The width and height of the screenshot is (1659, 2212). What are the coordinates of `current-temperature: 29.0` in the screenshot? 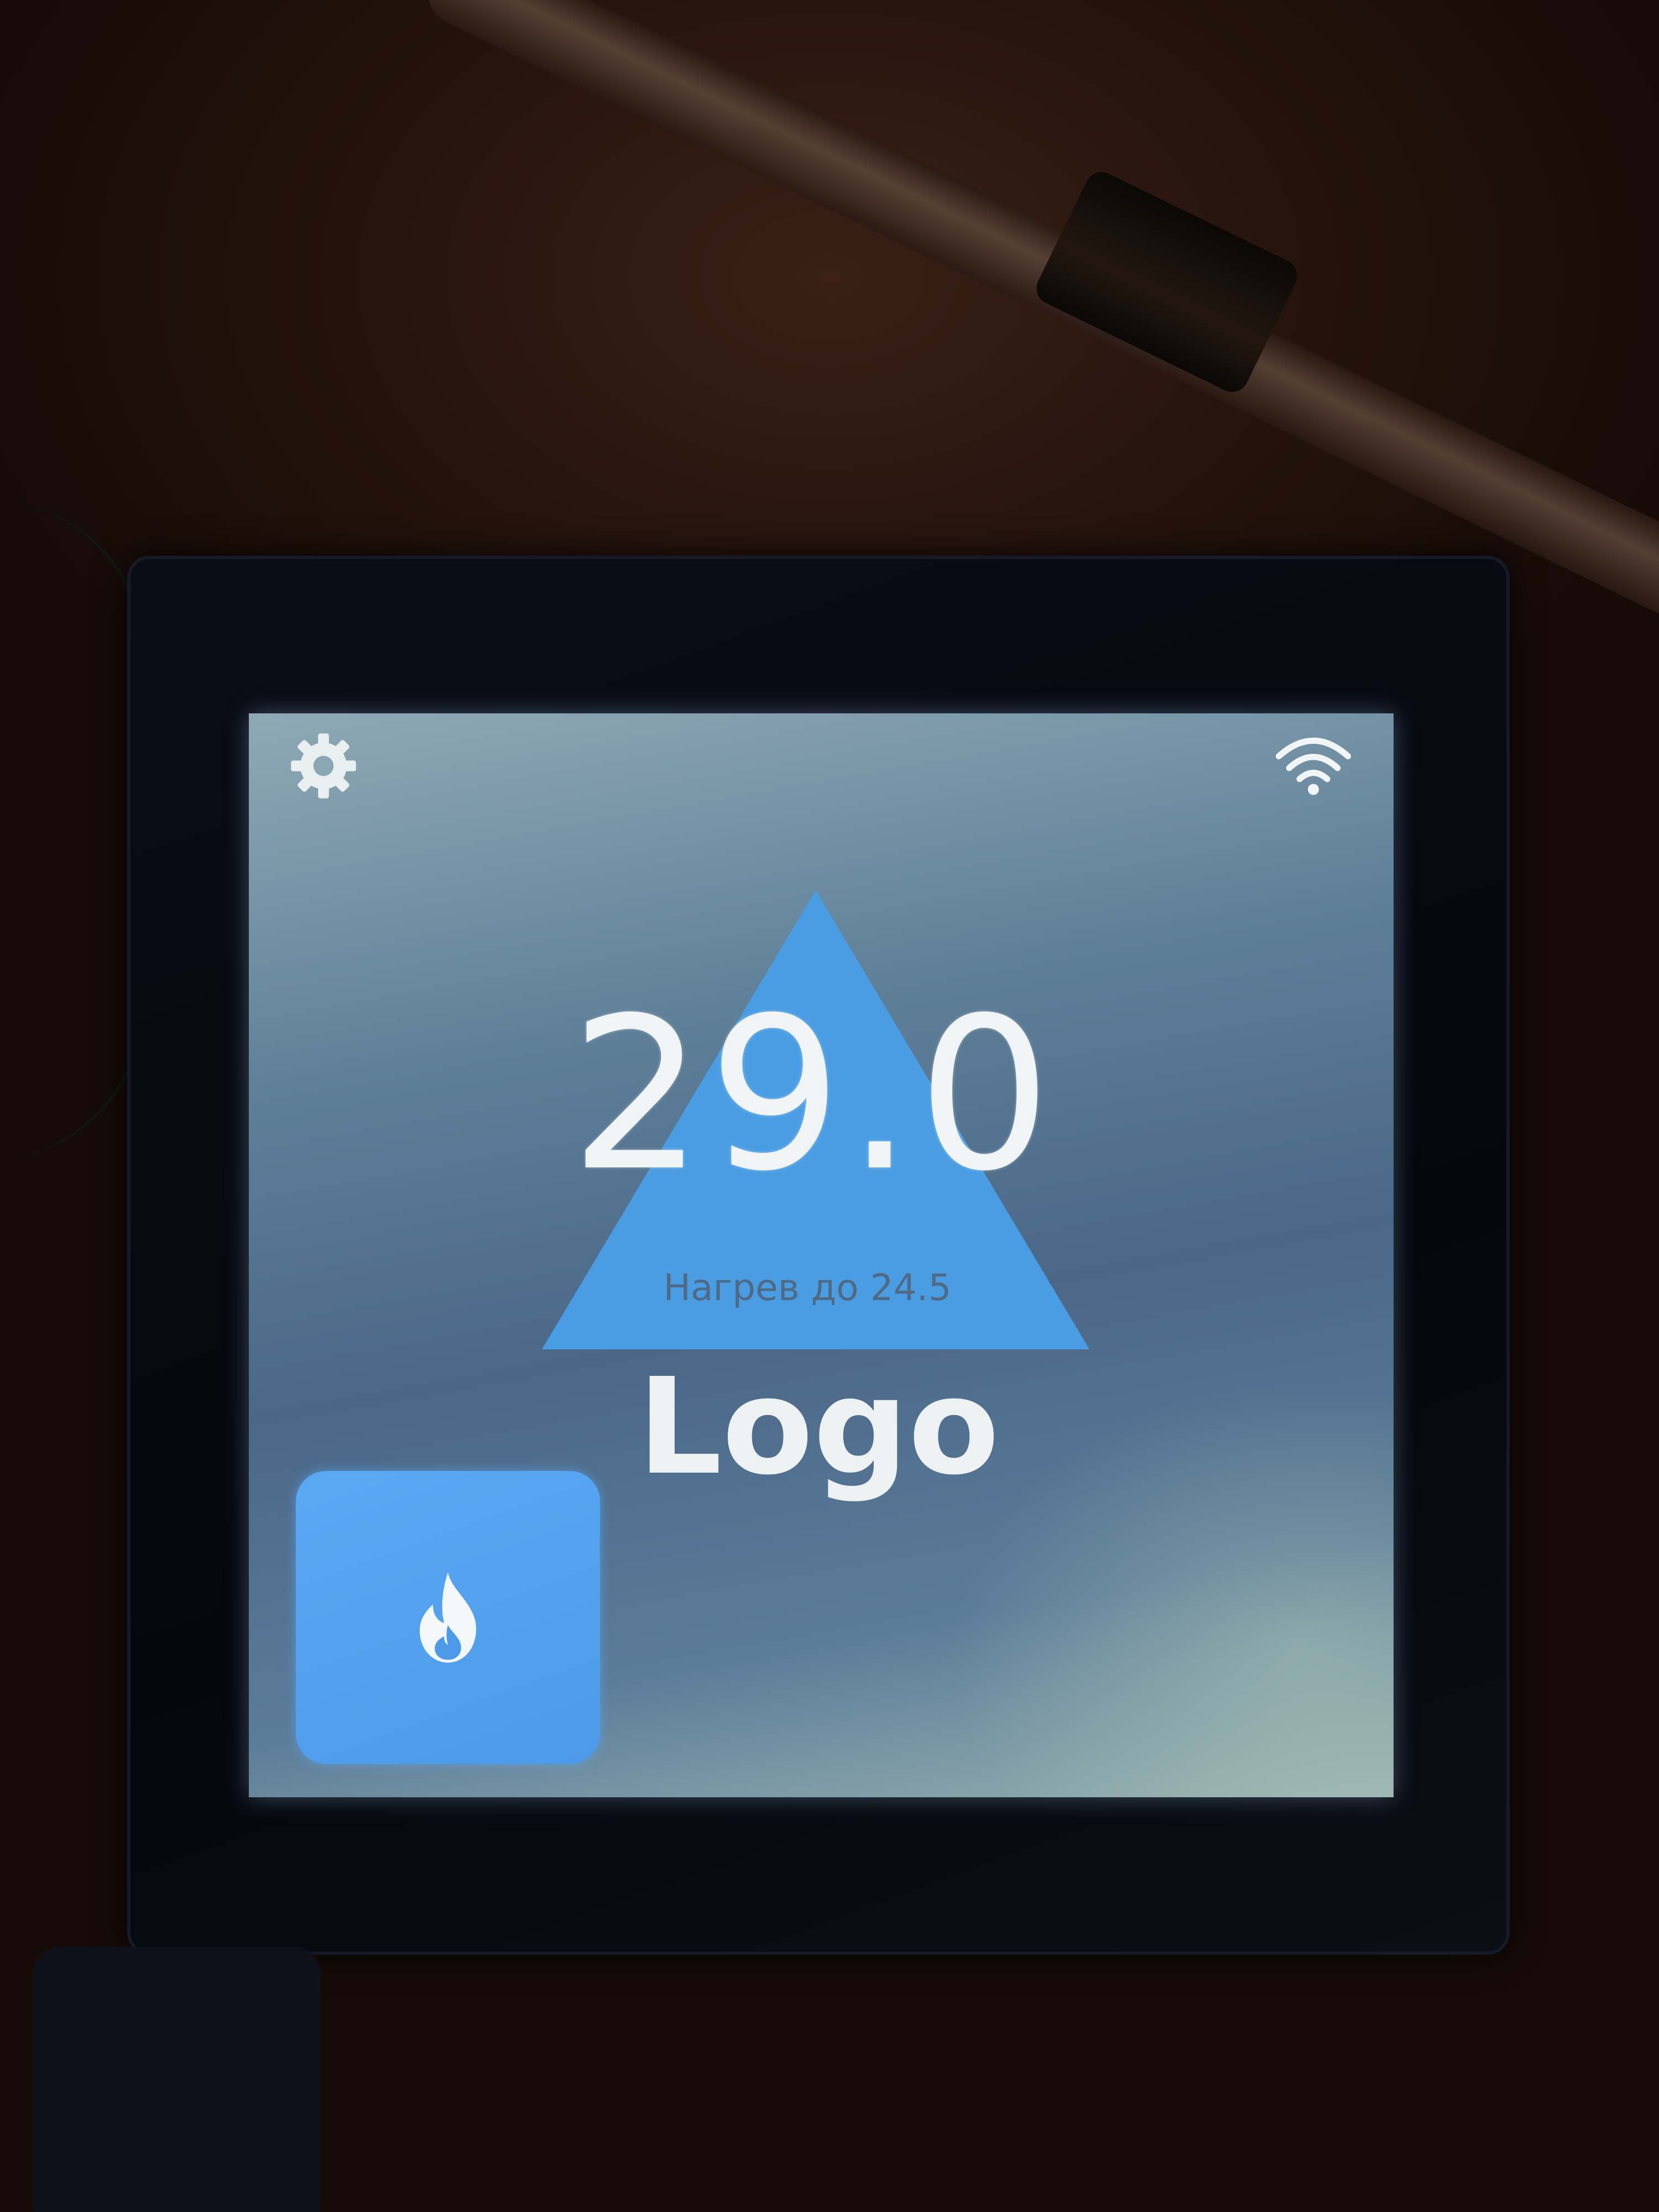 It's located at (813, 1095).